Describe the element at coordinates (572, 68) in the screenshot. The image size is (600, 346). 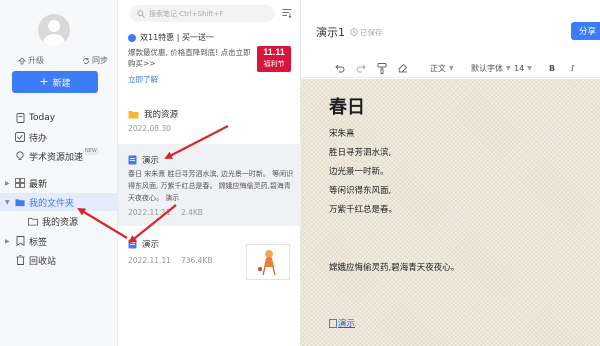
I see `italic-button: I` at that location.